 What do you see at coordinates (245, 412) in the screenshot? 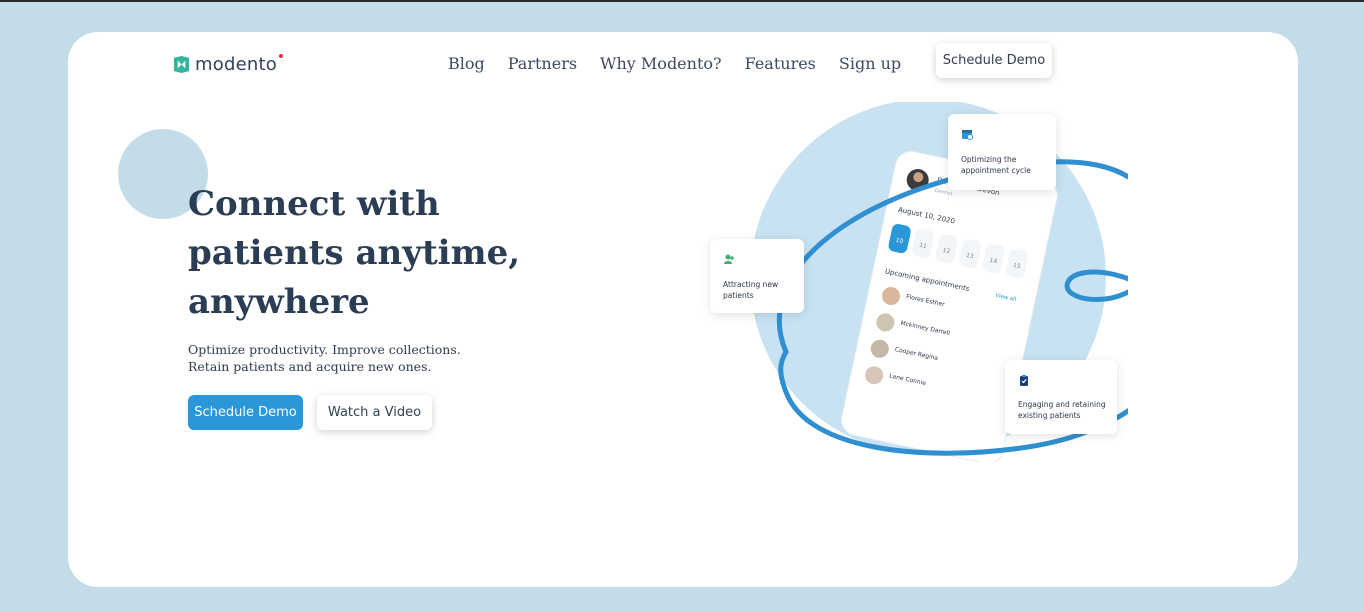
I see `schedule-demo-button: Schedule Demo` at bounding box center [245, 412].